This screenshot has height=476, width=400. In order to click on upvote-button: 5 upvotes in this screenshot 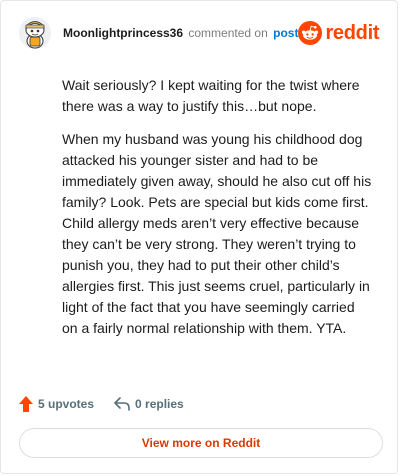, I will do `click(56, 404)`.